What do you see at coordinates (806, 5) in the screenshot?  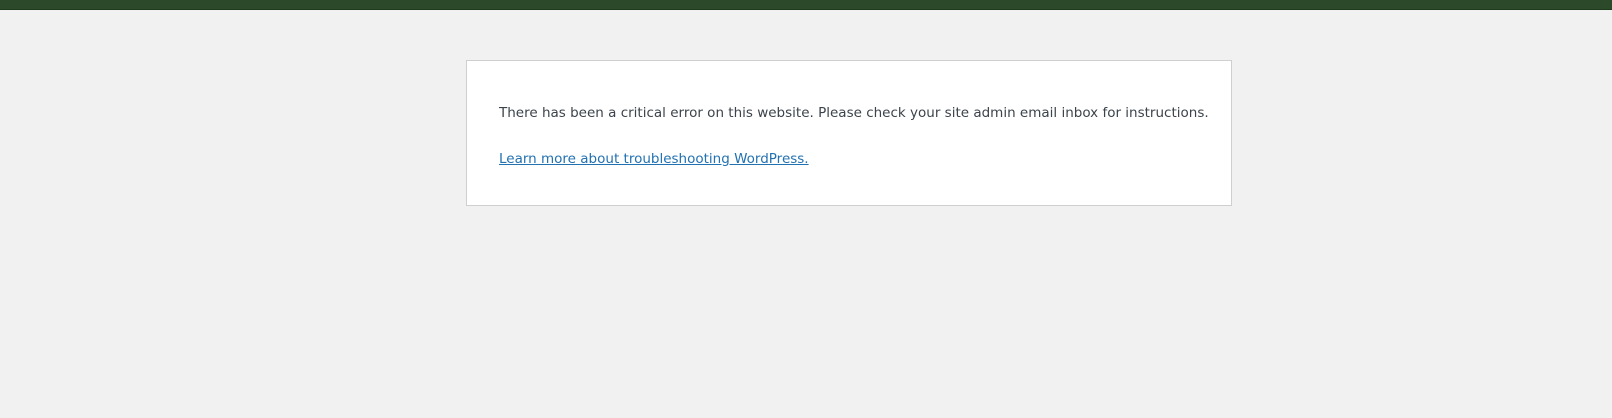 I see `top-bar` at bounding box center [806, 5].